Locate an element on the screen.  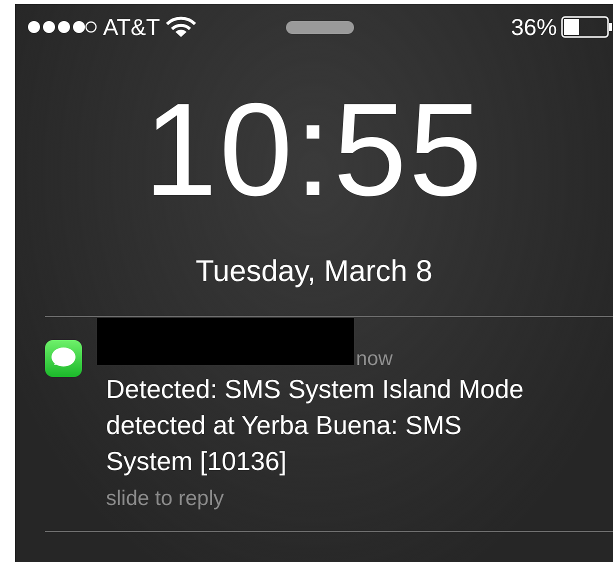
notification-time: now is located at coordinates (374, 359).